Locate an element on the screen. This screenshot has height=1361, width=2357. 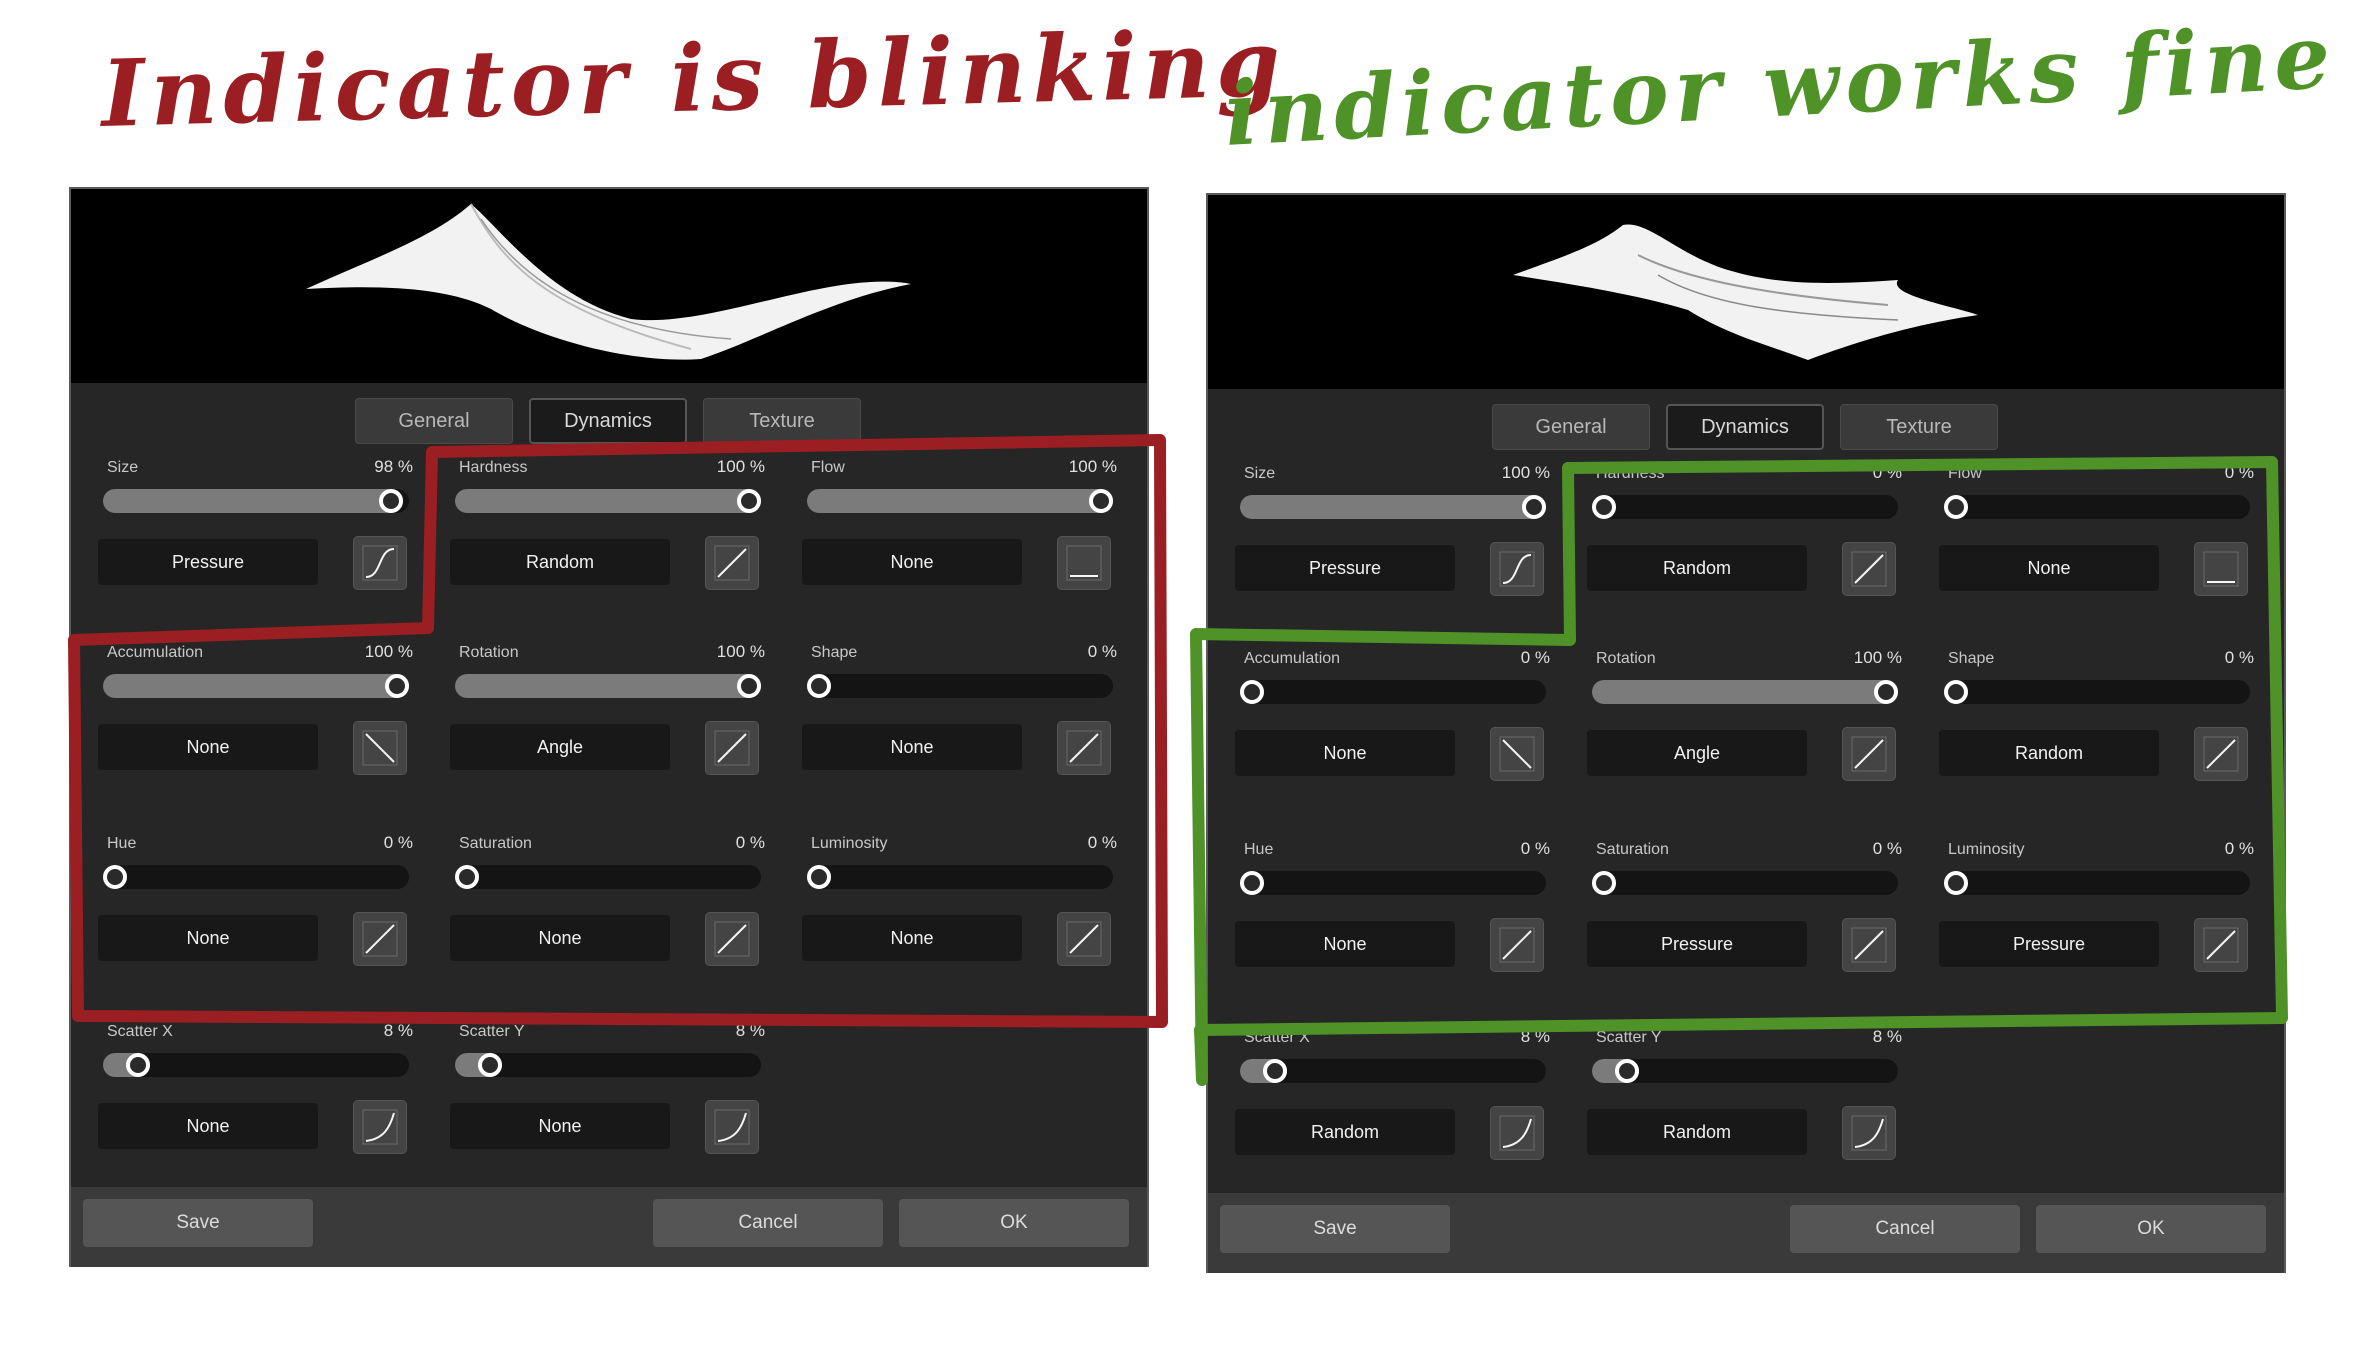
scatter-x-mode-button: None is located at coordinates (208, 1126).